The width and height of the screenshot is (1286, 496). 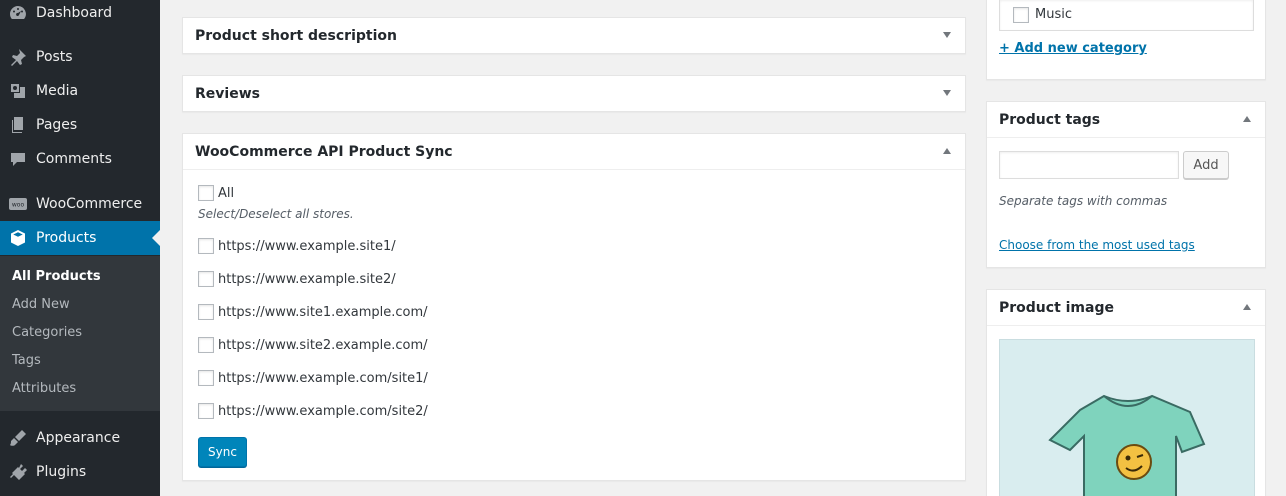 I want to click on menu-comments: Comments, so click(x=80, y=159).